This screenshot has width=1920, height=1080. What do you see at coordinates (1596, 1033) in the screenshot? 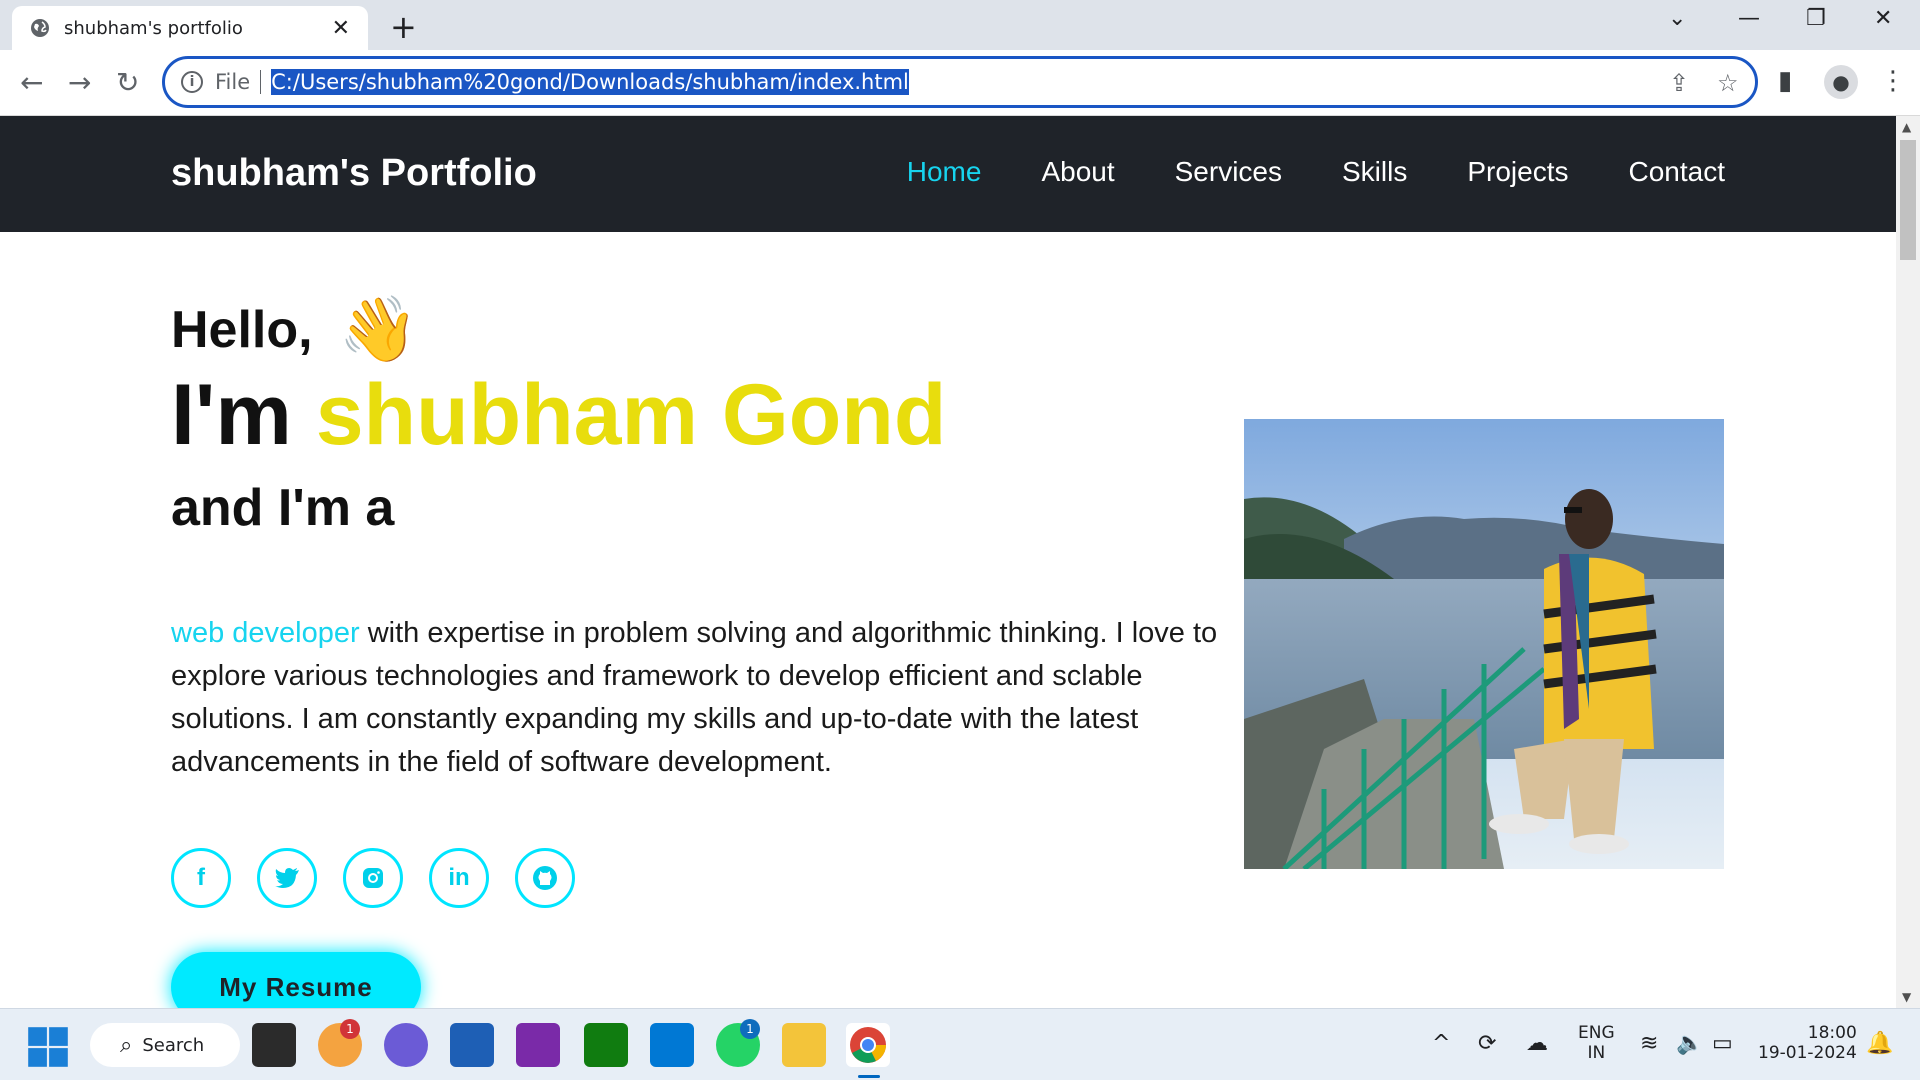
I see `lang-code: ENG` at bounding box center [1596, 1033].